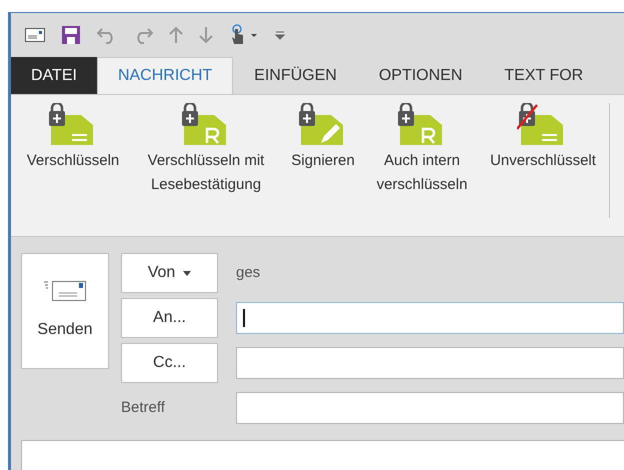 The image size is (624, 470). I want to click on ribbon-button: Unverschlüsselt, so click(543, 138).